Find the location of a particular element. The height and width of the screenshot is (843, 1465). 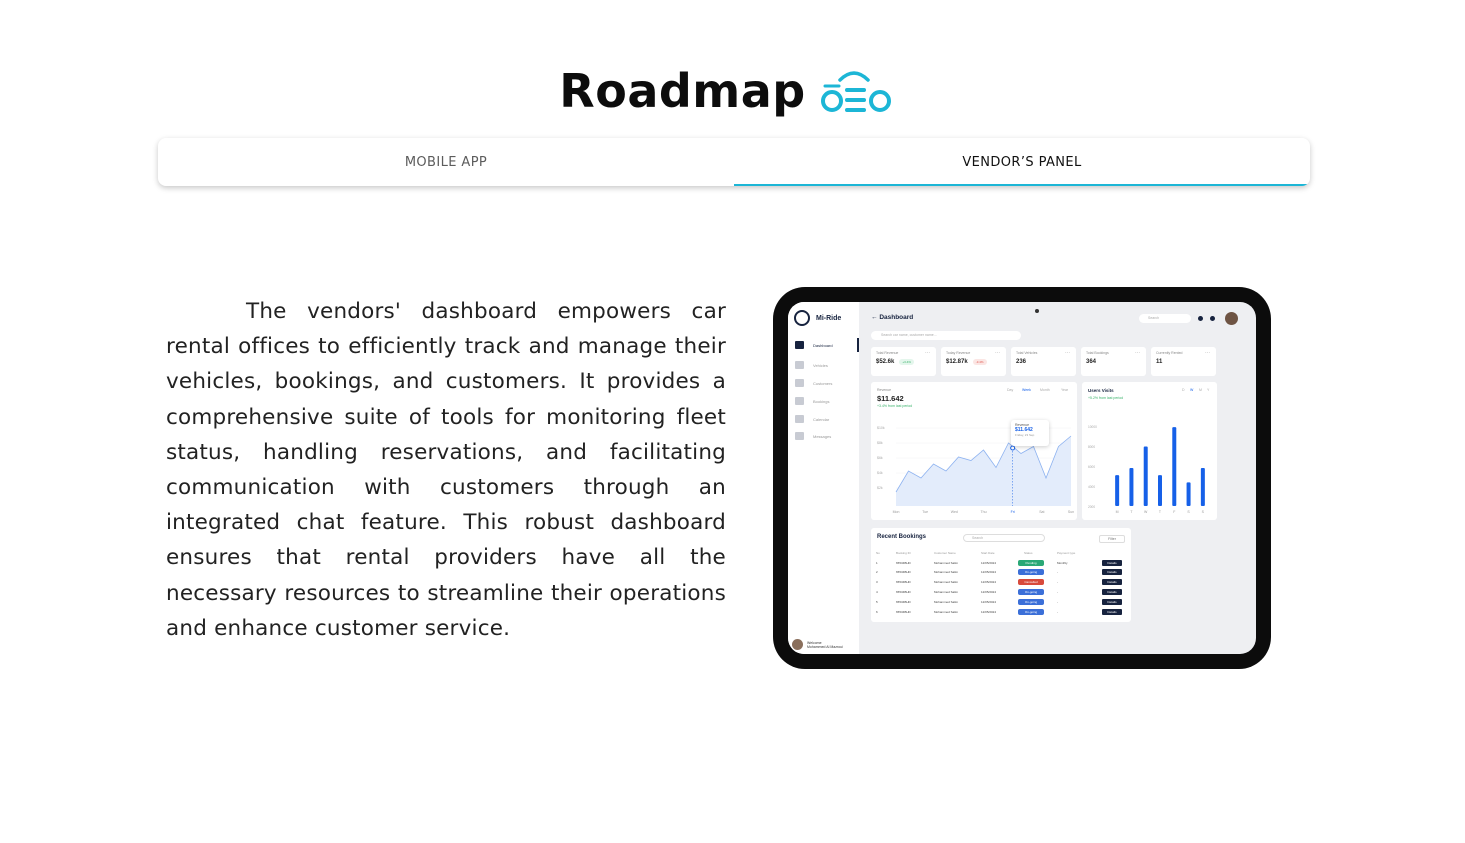

status-badge: Cancelled is located at coordinates (1031, 582).